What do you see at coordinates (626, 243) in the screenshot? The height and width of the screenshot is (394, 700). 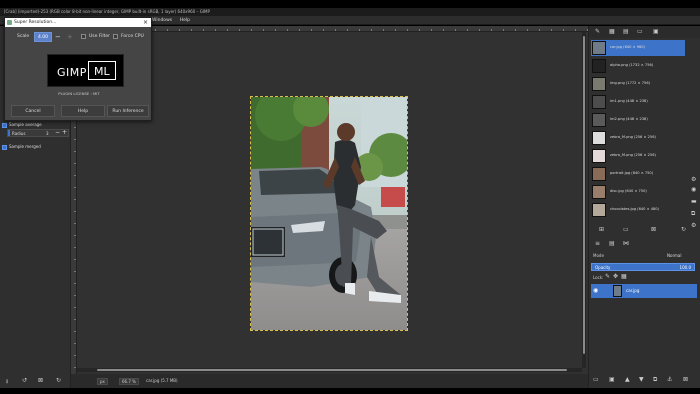 I see `paths-tab-icon: ⋈` at bounding box center [626, 243].